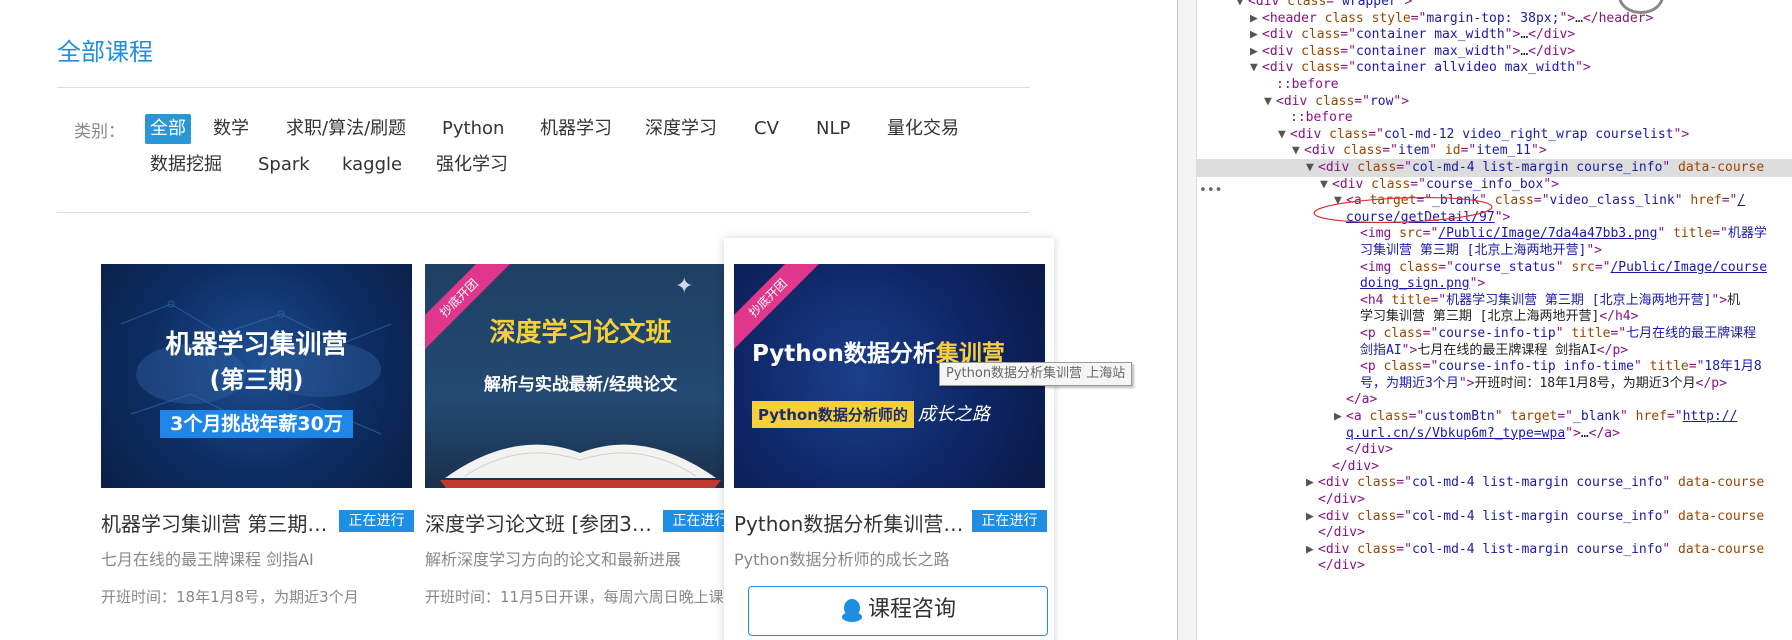  Describe the element at coordinates (1547, 233) in the screenshot. I see `dom-token: /Public/Image/7da4a47bb3.png` at that location.